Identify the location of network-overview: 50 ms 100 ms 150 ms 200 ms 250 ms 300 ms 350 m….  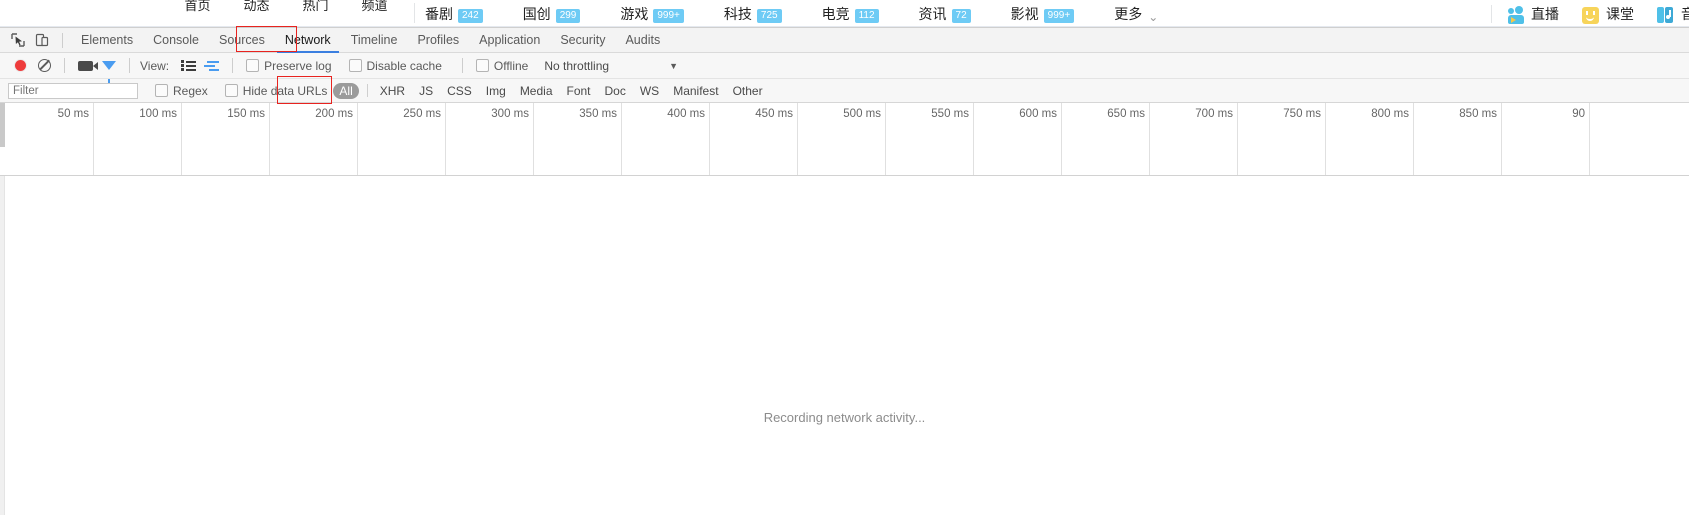
(844, 139).